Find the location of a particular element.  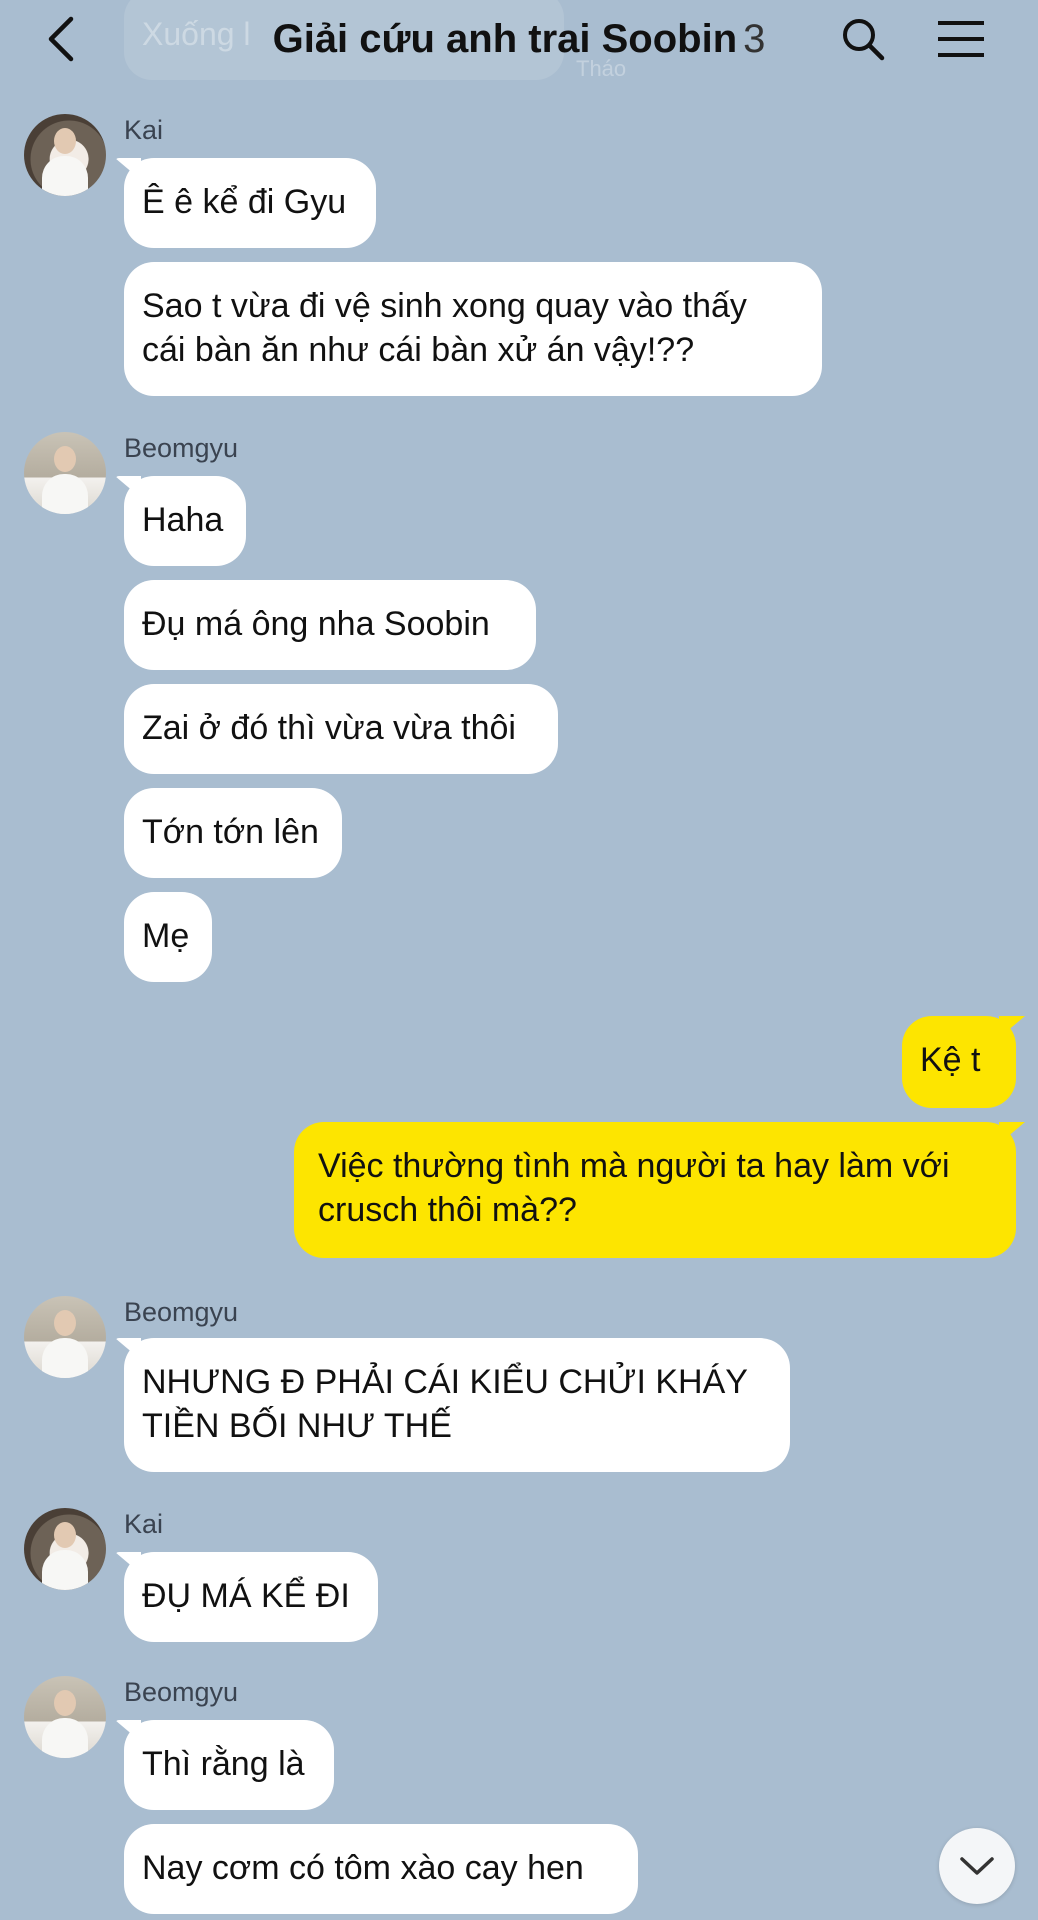

my-message-bubble: Kệ t is located at coordinates (959, 1062).